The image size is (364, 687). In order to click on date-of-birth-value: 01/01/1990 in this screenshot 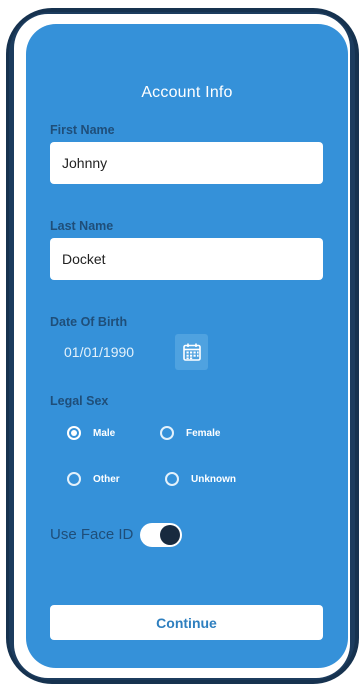, I will do `click(99, 352)`.